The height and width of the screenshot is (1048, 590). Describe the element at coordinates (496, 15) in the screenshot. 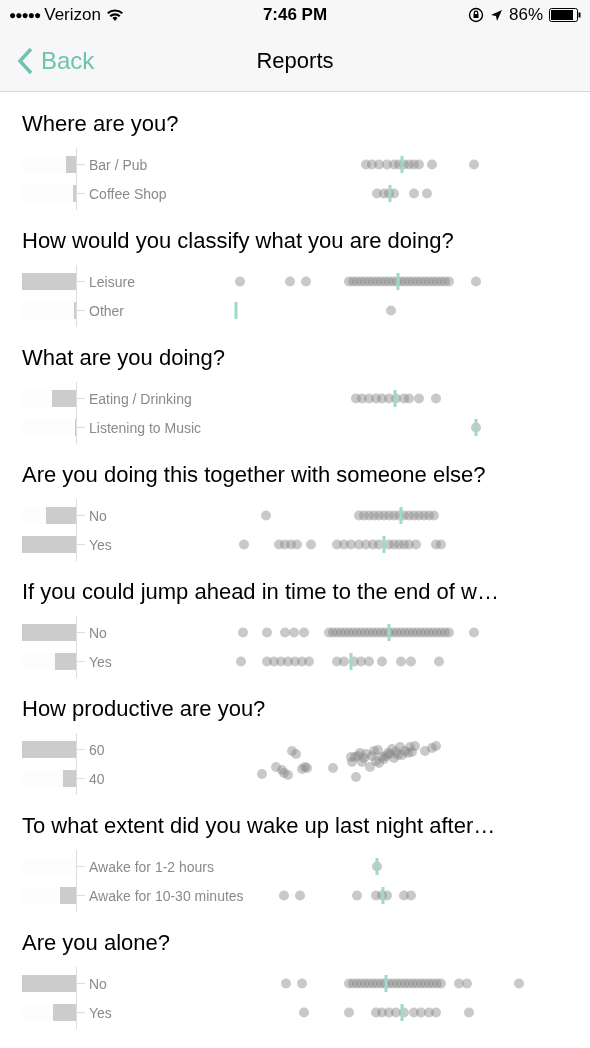

I see `location-arrow-icon` at that location.